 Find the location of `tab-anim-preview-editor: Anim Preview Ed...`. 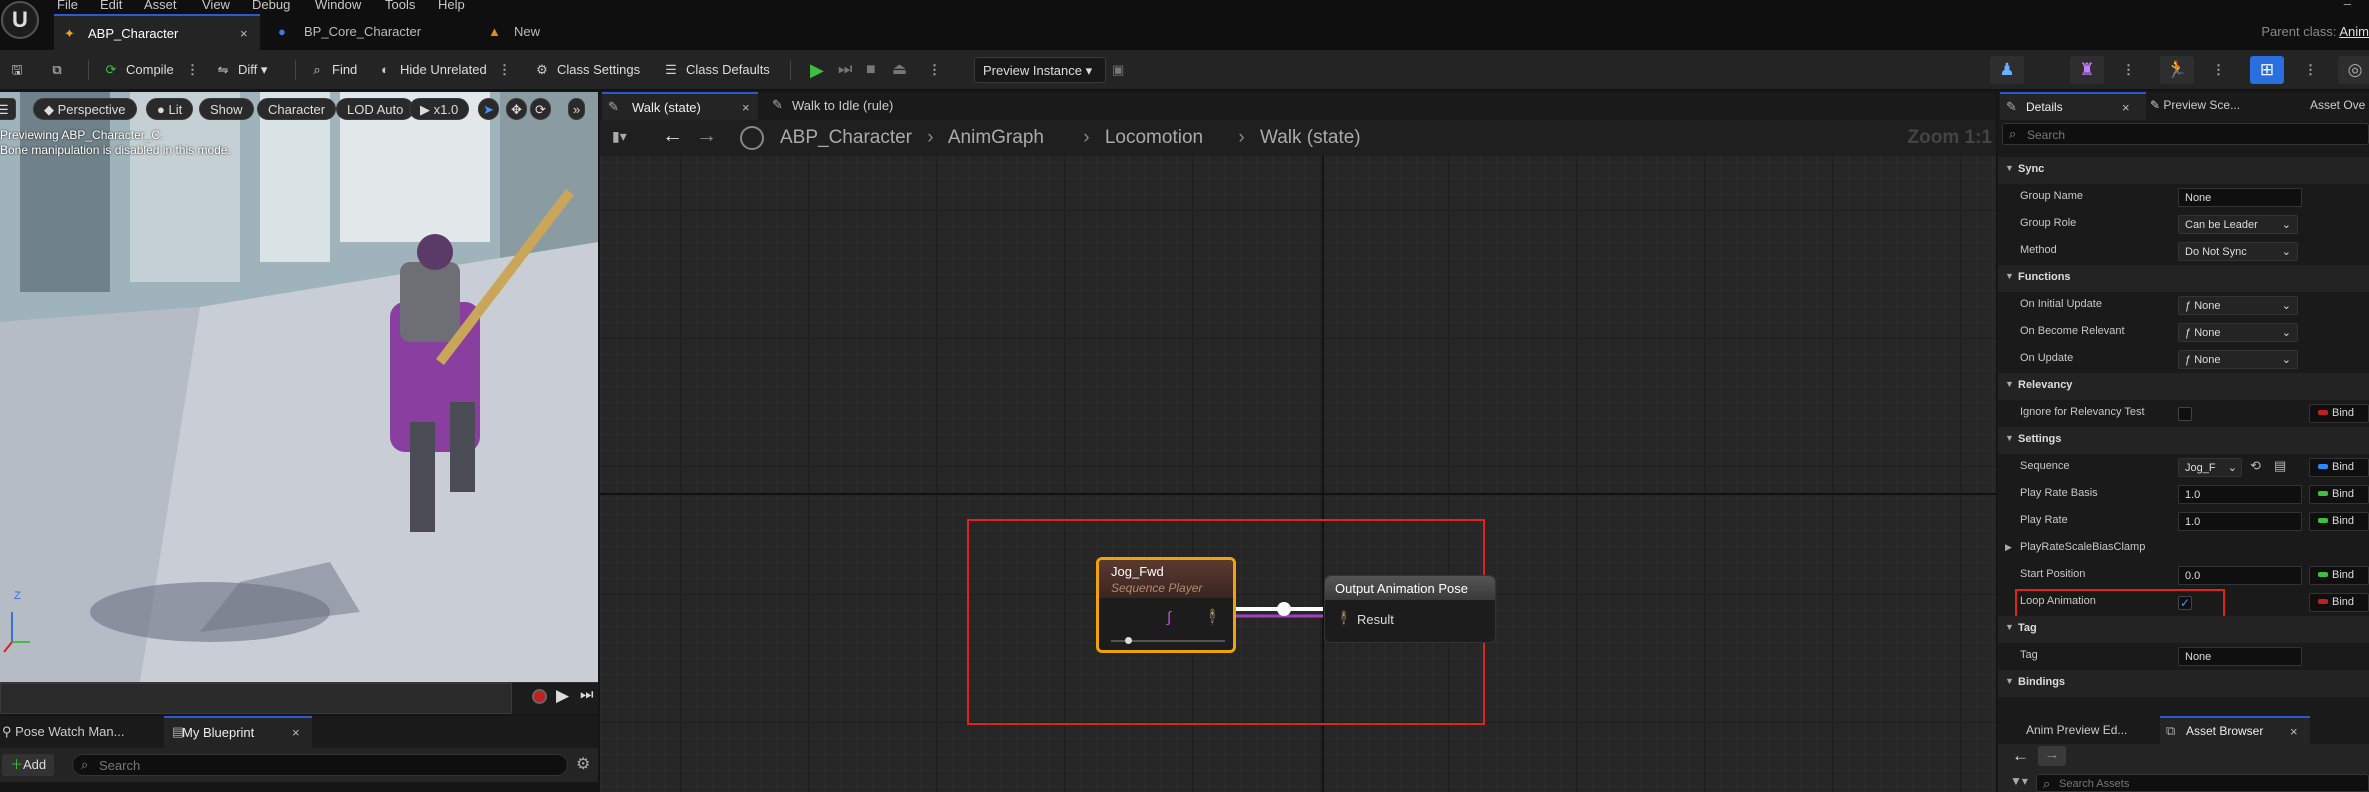

tab-anim-preview-editor: Anim Preview Ed... is located at coordinates (2076, 730).